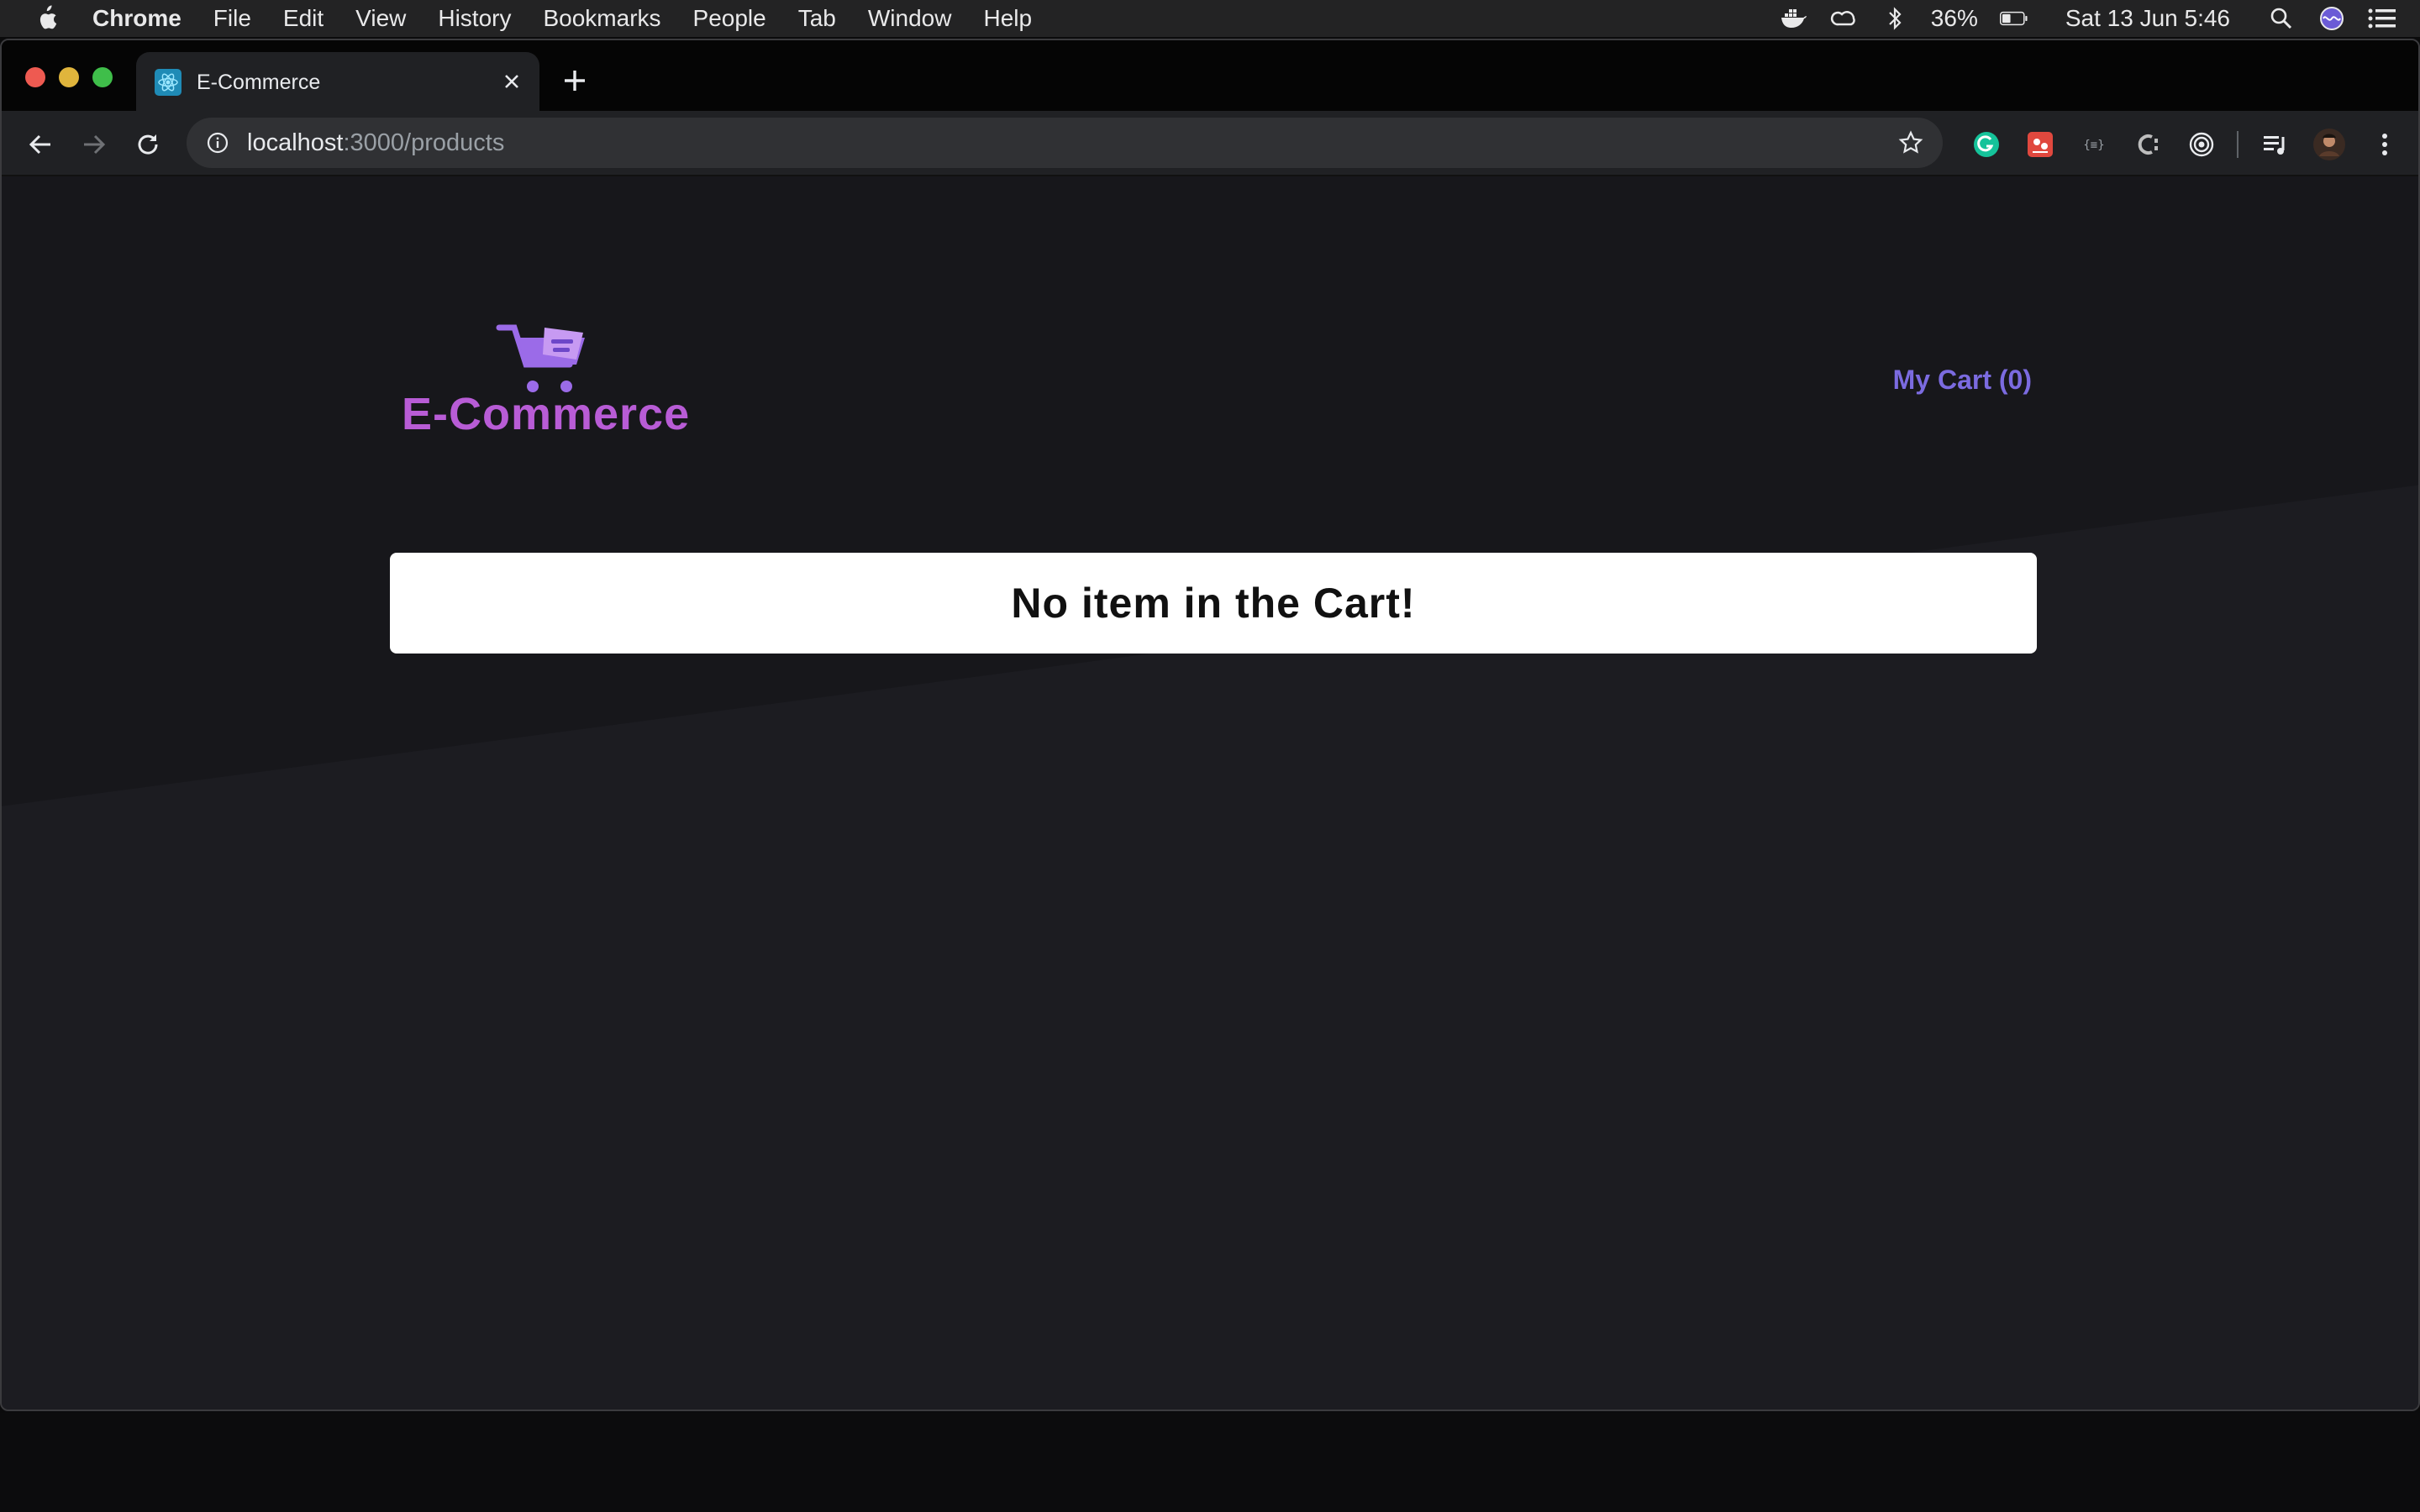 This screenshot has height=1512, width=2420. What do you see at coordinates (1794, 18) in the screenshot?
I see `docker-icon` at bounding box center [1794, 18].